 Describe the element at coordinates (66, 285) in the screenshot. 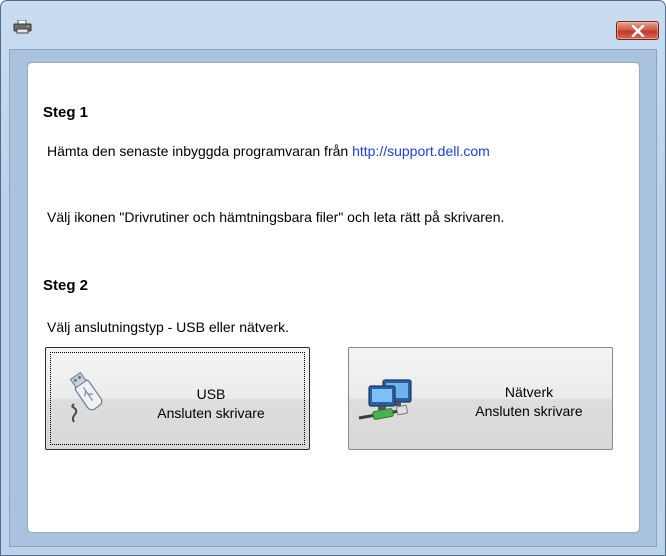

I see `step2-heading: Steg 2` at that location.